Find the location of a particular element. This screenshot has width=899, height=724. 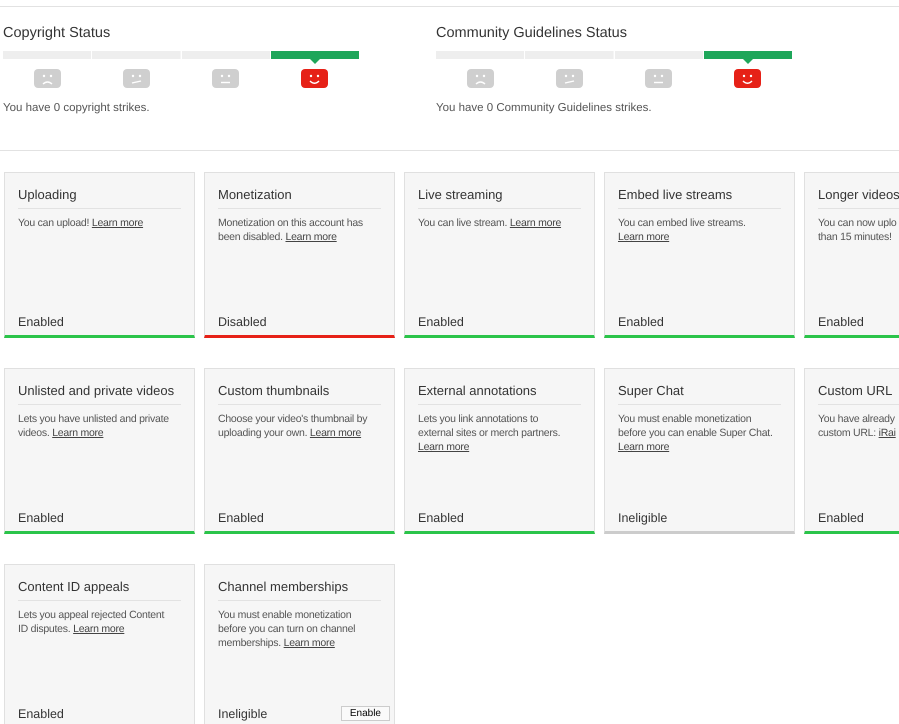

enable-button: Enable is located at coordinates (365, 713).